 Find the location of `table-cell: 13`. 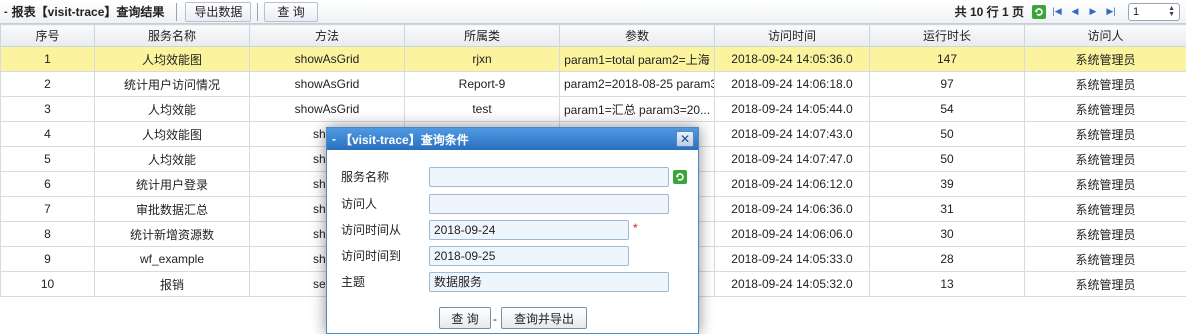

table-cell: 13 is located at coordinates (947, 284).